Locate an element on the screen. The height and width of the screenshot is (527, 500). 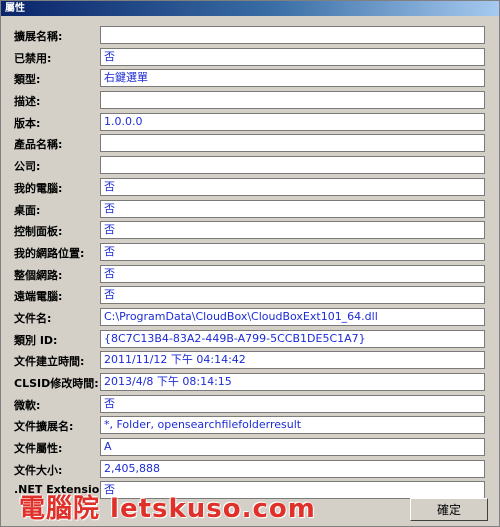
property-value-field: 2013/4/8 下午 08:14:15 is located at coordinates (292, 382).